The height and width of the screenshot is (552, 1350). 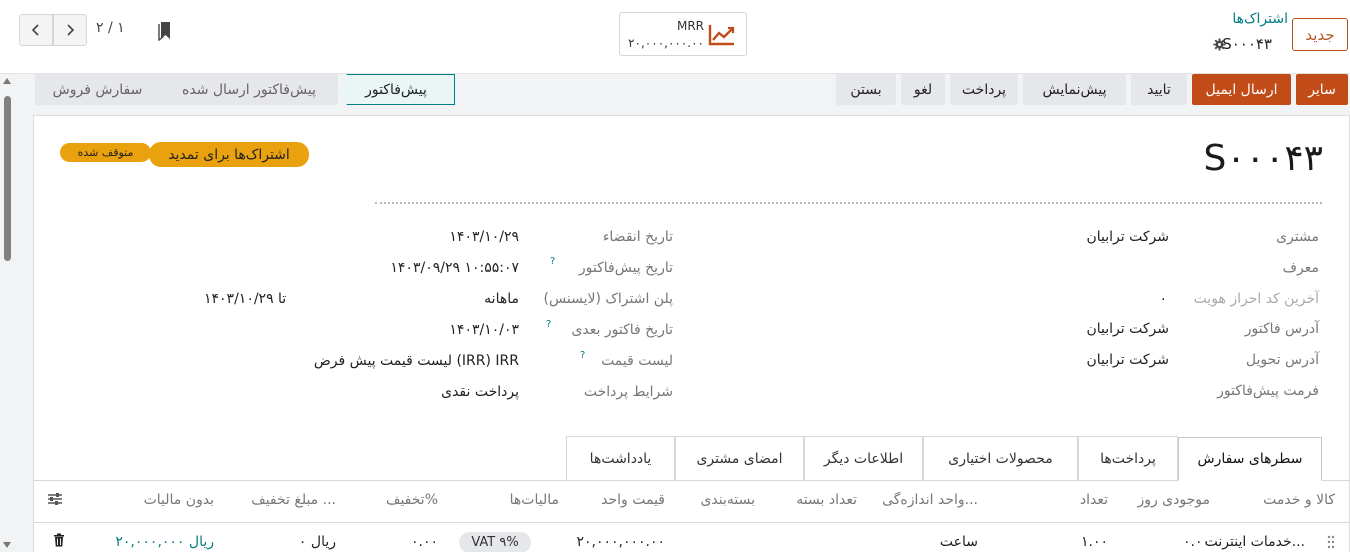 I want to click on invoice-address-label: آدرس فاکتور, so click(x=1281, y=329).